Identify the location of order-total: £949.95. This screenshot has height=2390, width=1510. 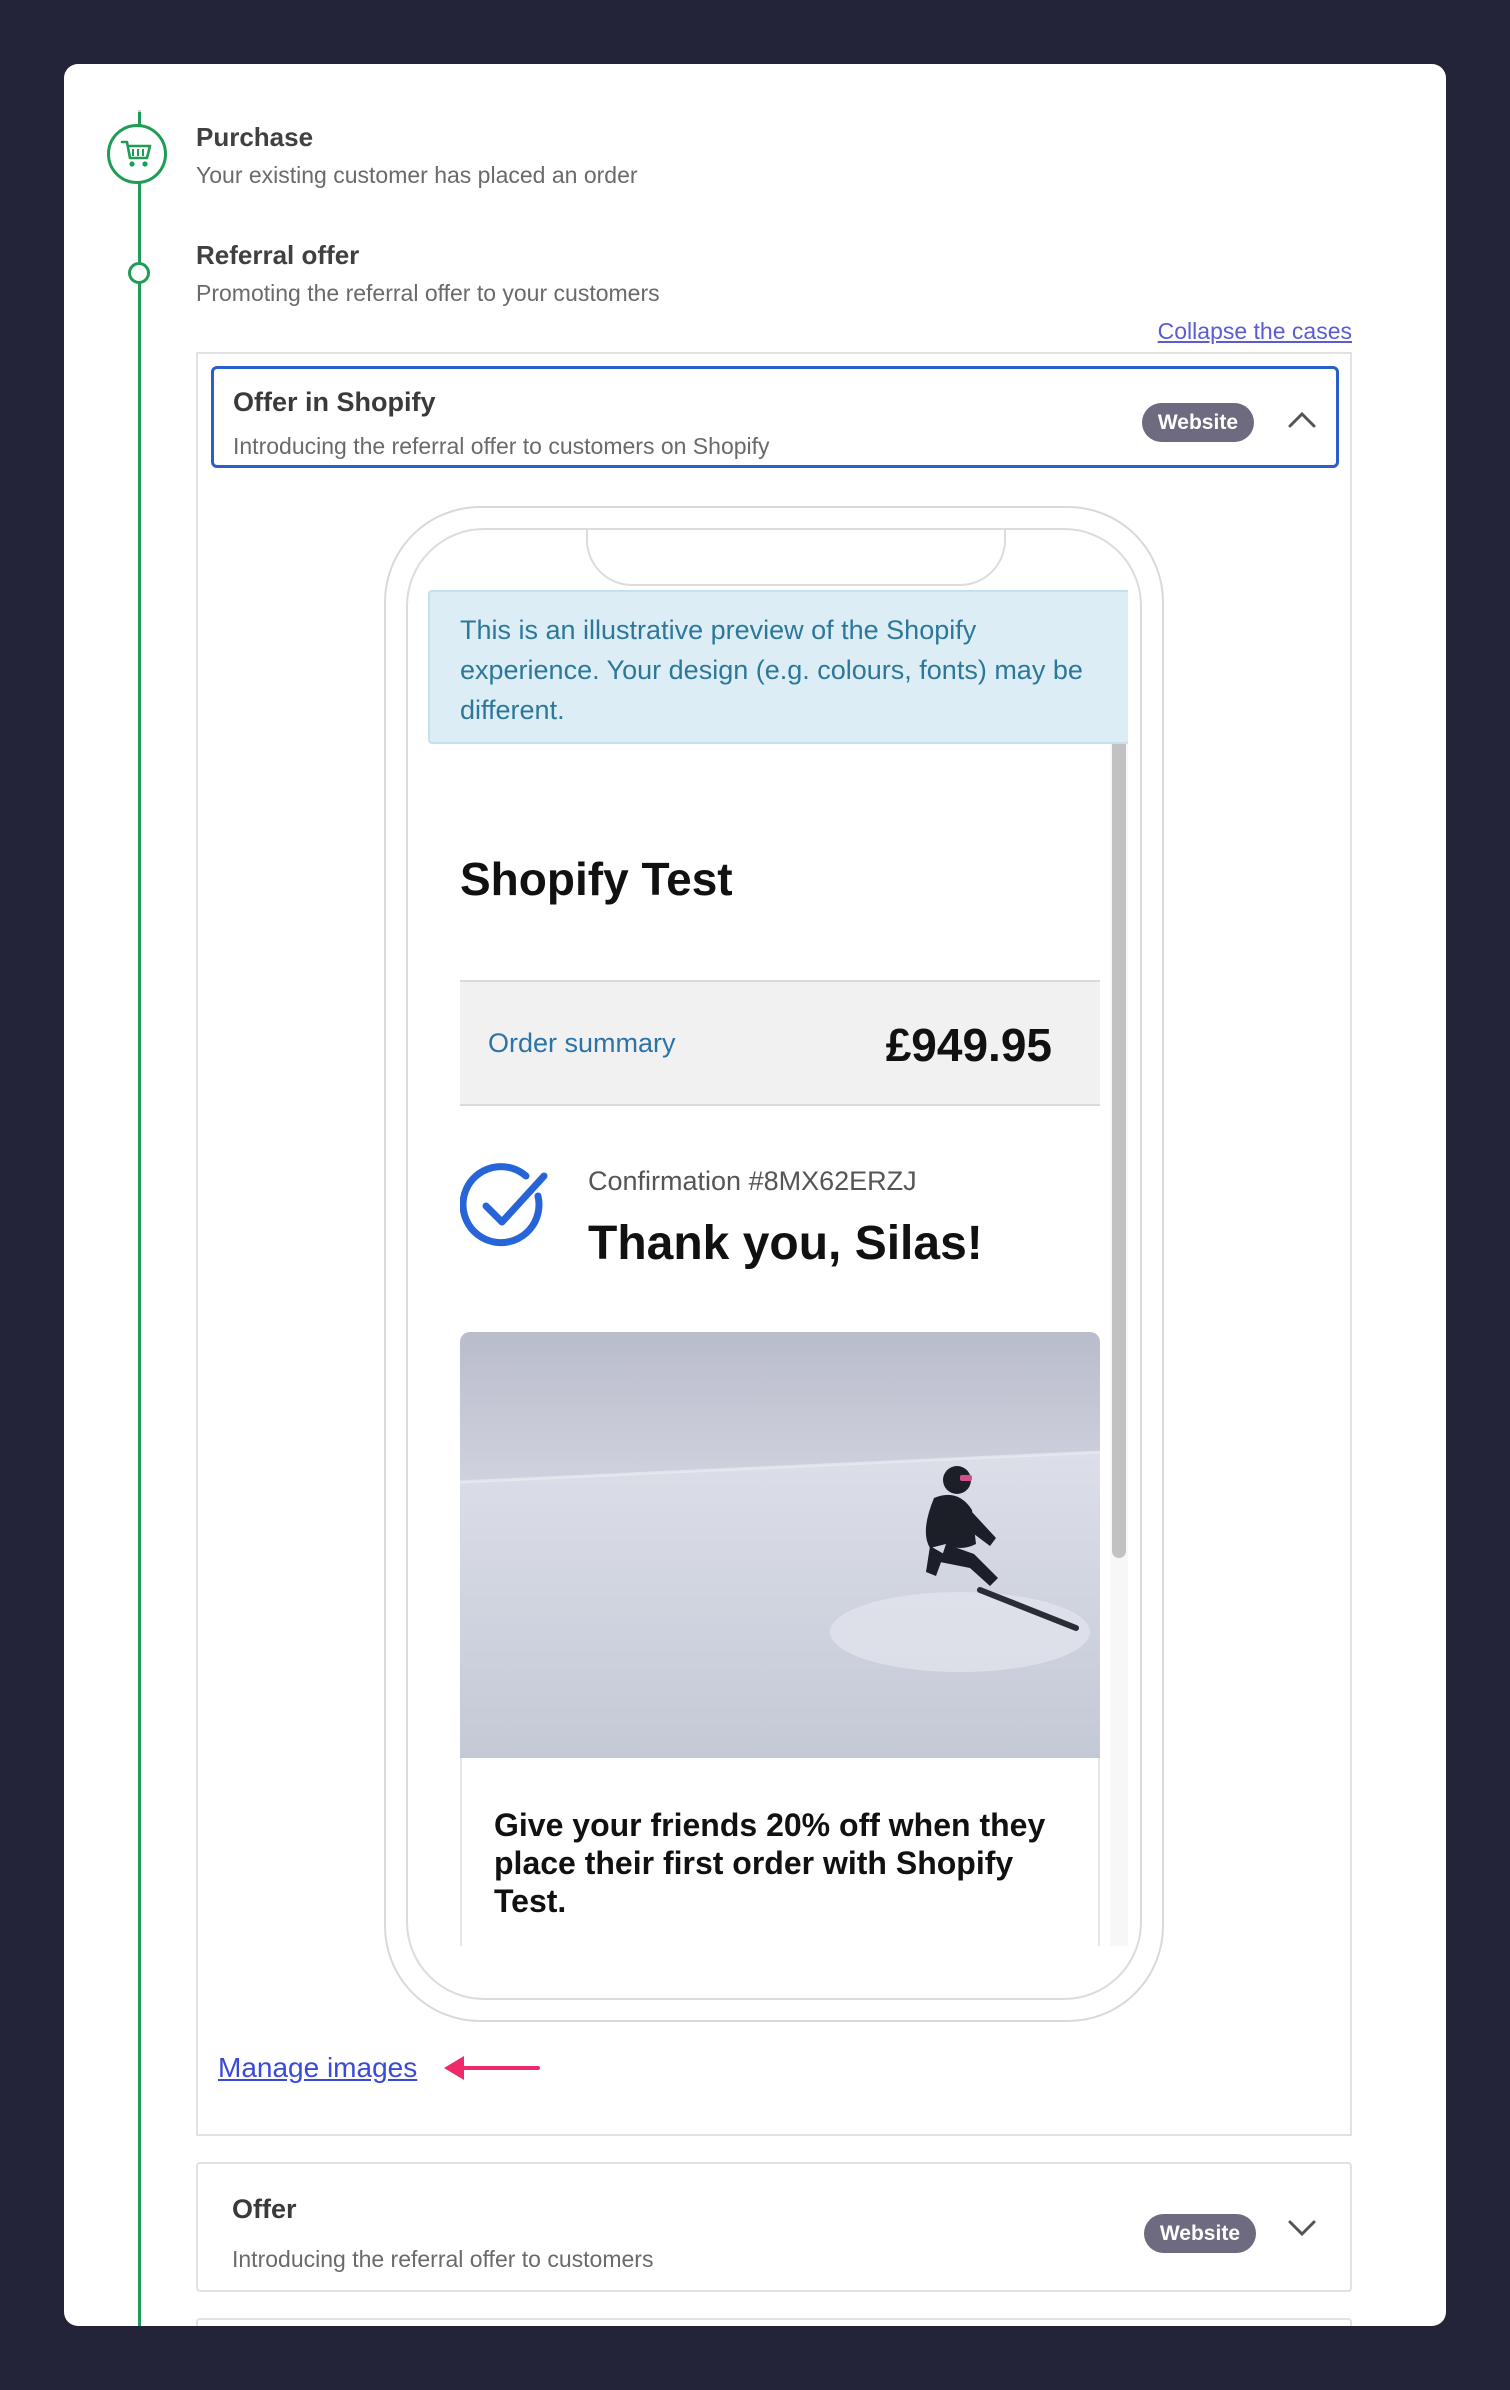
(968, 1045).